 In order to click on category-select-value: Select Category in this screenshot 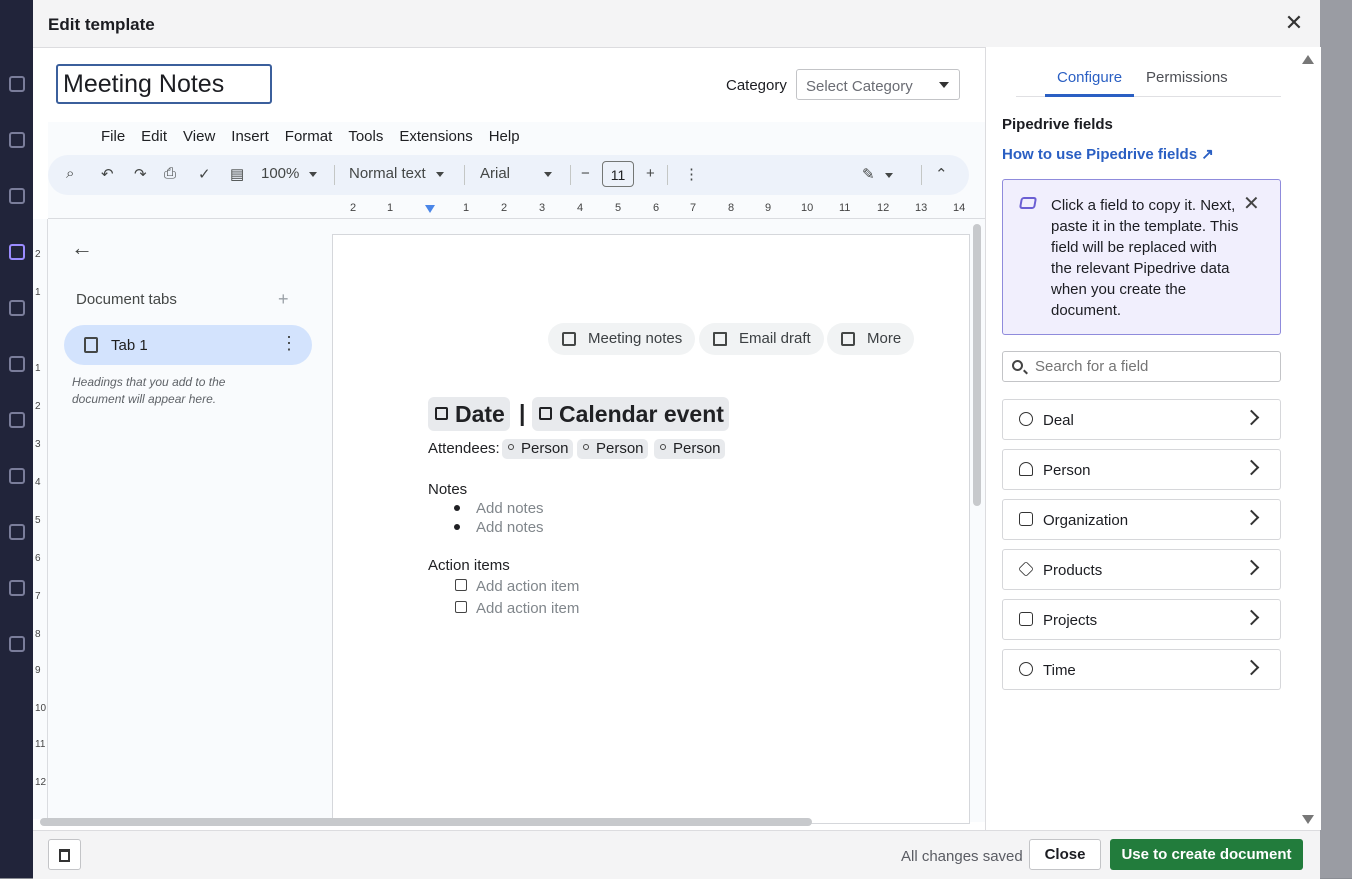, I will do `click(859, 86)`.